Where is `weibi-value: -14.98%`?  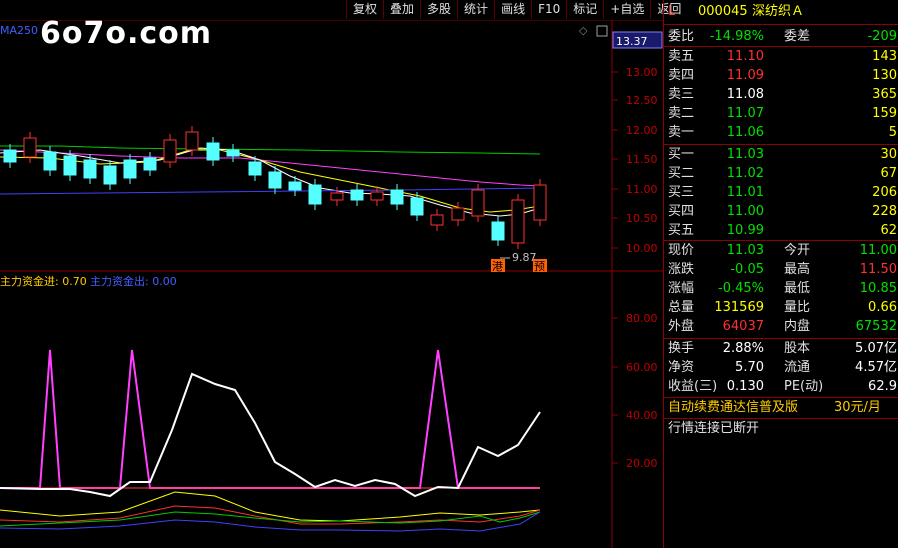 weibi-value: -14.98% is located at coordinates (736, 36).